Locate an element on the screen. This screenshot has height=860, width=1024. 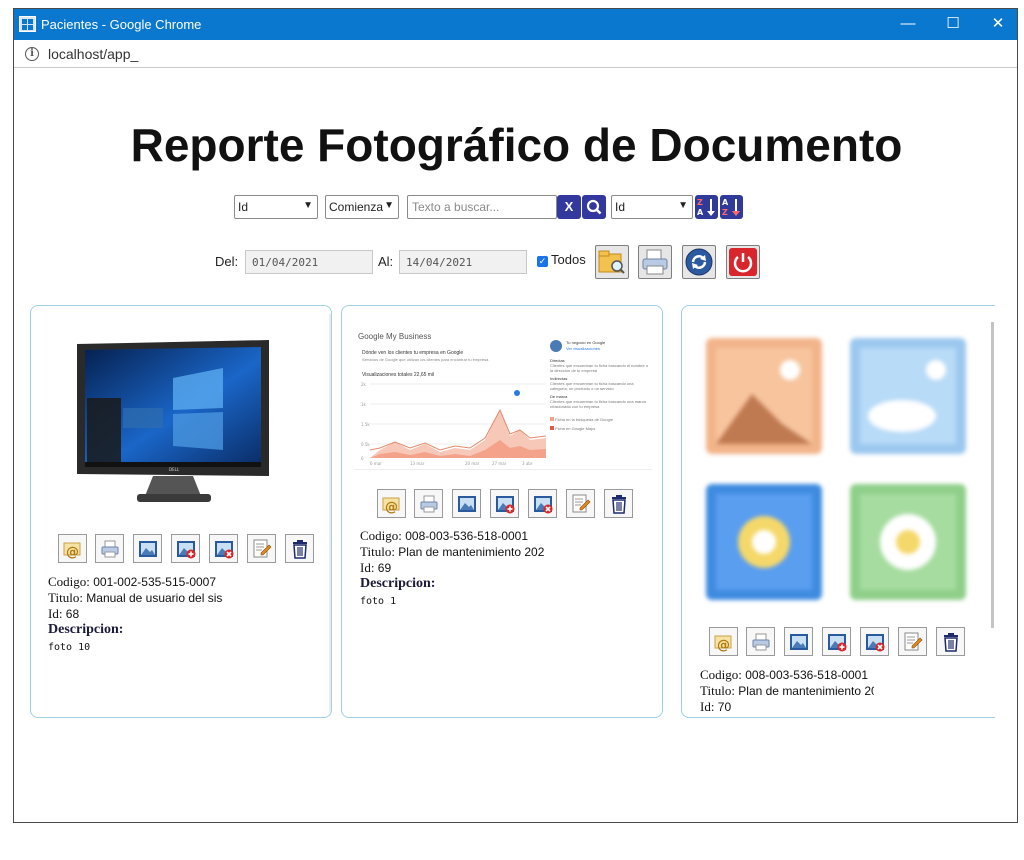
url-text: localhost/app_ is located at coordinates (93, 54).